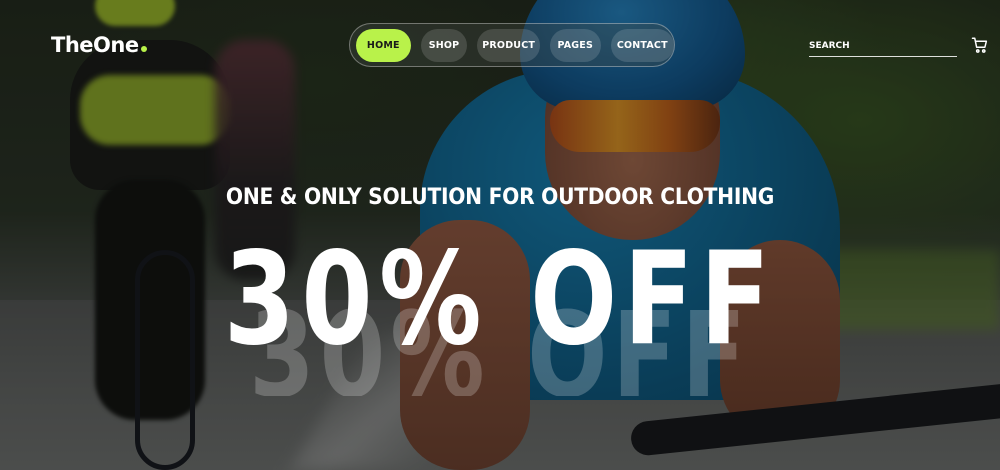 Image resolution: width=1000 pixels, height=470 pixels. What do you see at coordinates (642, 45) in the screenshot?
I see `nav-contact: CONTACT` at bounding box center [642, 45].